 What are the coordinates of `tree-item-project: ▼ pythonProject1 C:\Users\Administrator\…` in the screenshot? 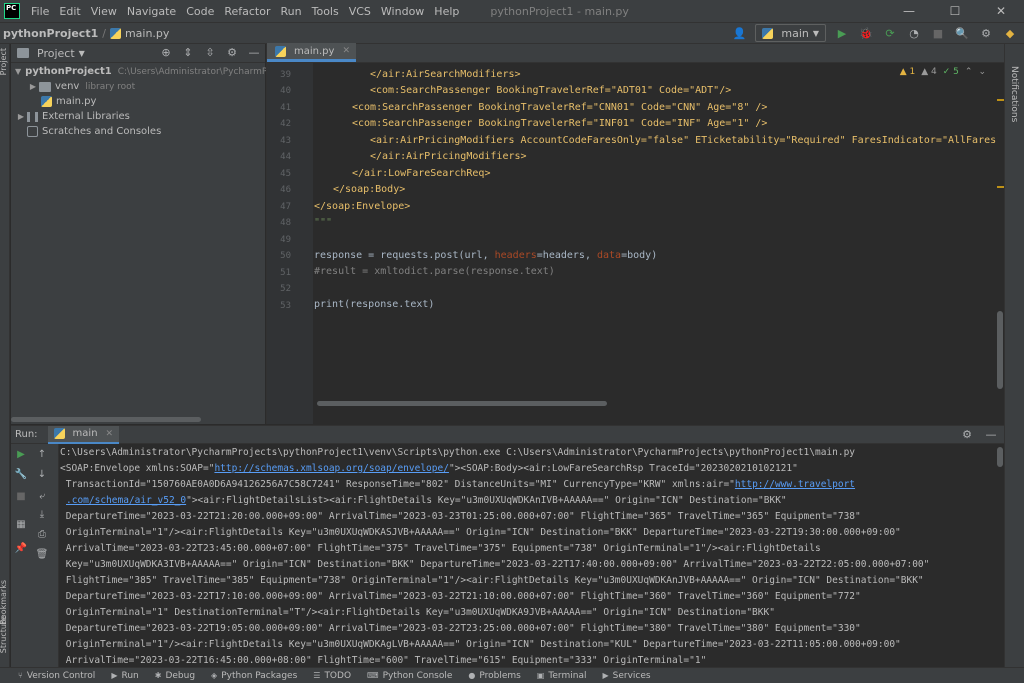 It's located at (147, 71).